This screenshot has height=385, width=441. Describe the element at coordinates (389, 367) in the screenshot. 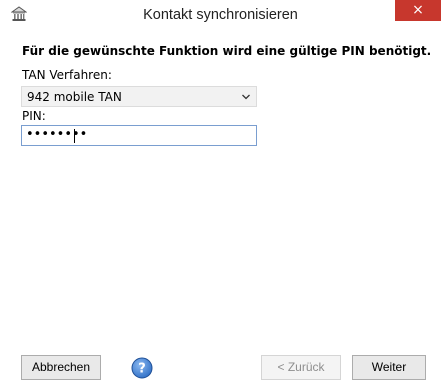

I see `next-button: Weiter` at that location.